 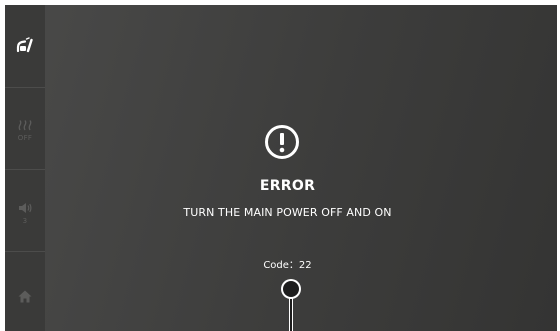 I want to click on exclamation-circle-icon, so click(x=282, y=142).